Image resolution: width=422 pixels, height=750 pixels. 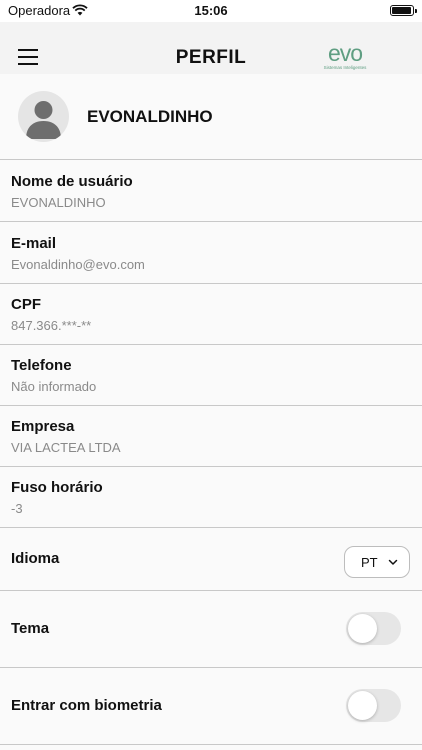 I want to click on field-label: E-mail, so click(x=34, y=243).